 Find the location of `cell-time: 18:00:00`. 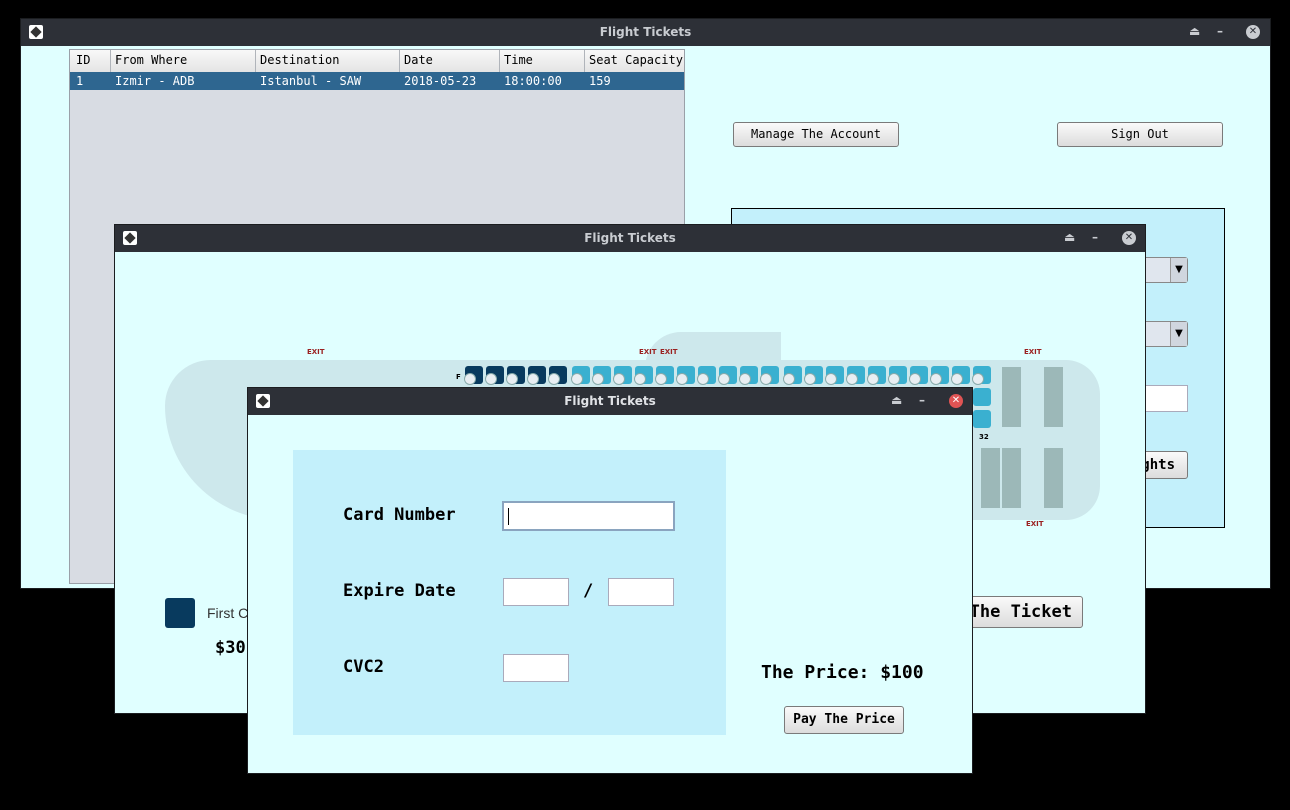

cell-time: 18:00:00 is located at coordinates (533, 81).